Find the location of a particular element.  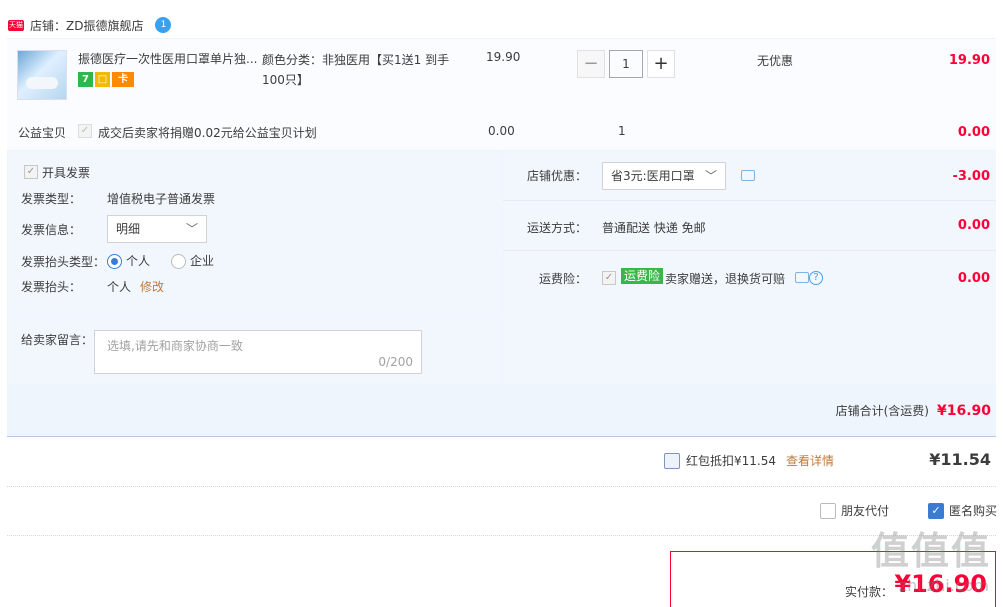

radio-company-label: 企业 is located at coordinates (202, 261).